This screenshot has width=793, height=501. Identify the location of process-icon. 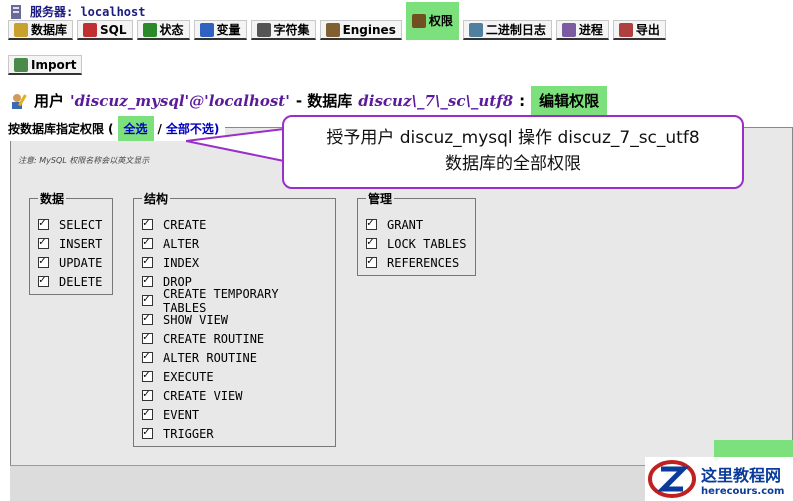
(568, 29).